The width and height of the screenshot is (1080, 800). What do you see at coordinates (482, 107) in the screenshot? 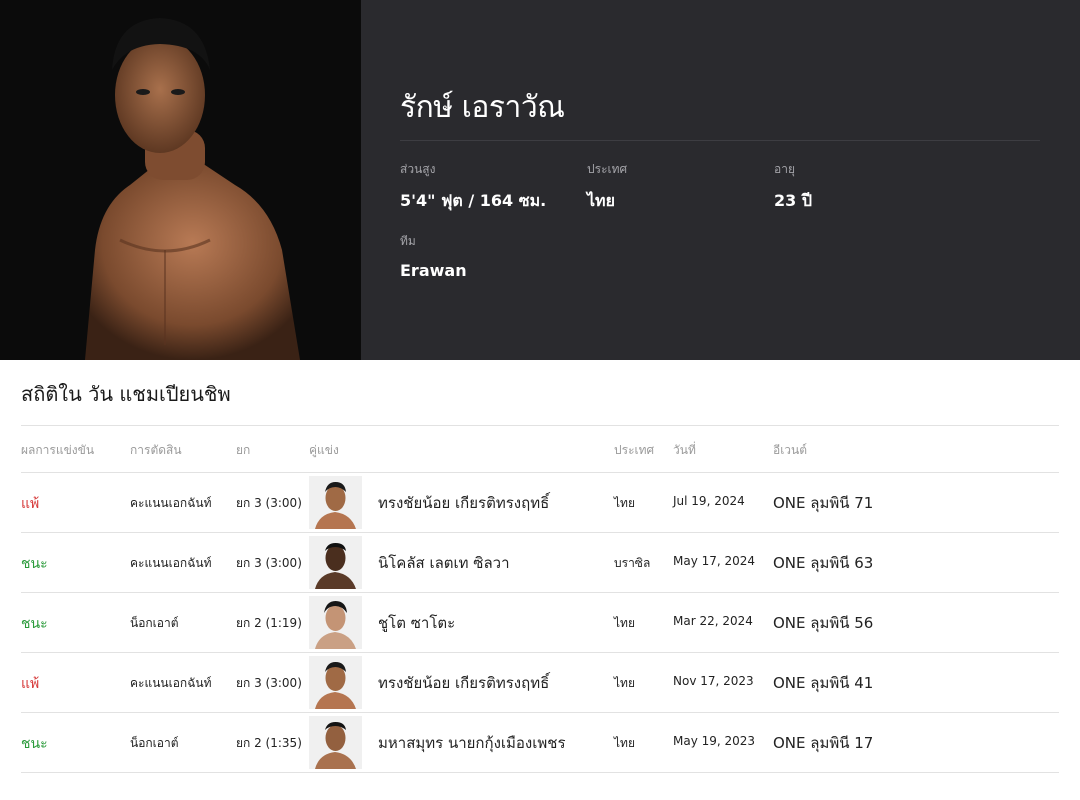
I see `fighter-name: รักษ์ เอราวัณ` at bounding box center [482, 107].